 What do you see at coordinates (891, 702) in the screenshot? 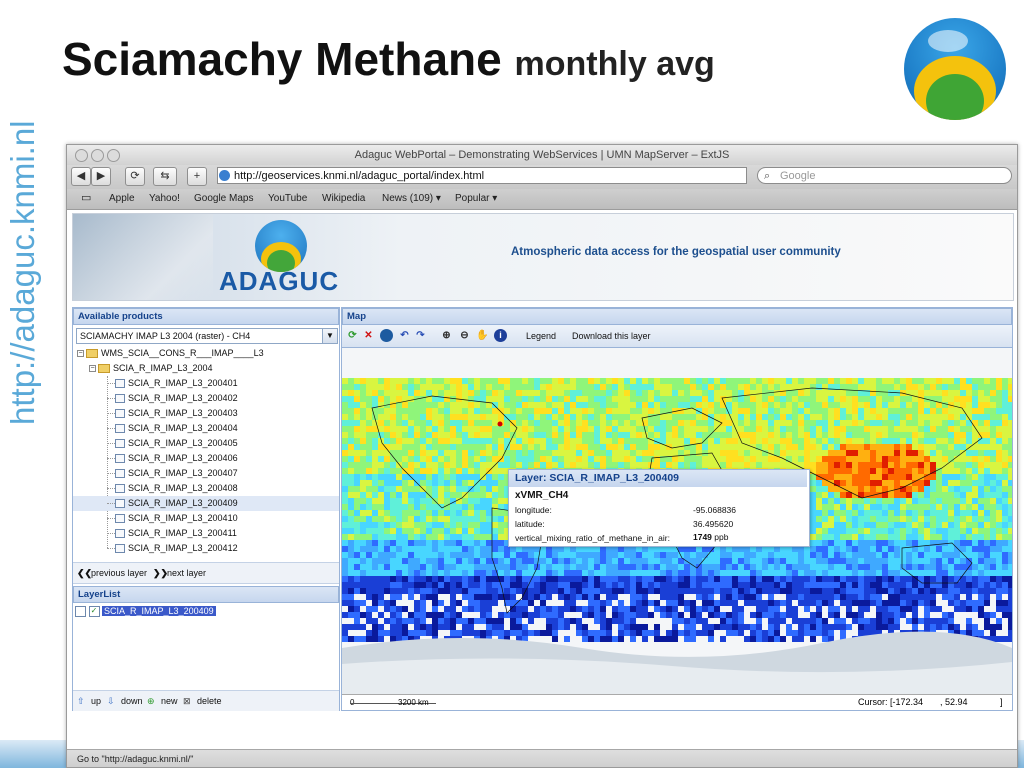
I see `cursor-lon: Cursor: [-172.34` at bounding box center [891, 702].